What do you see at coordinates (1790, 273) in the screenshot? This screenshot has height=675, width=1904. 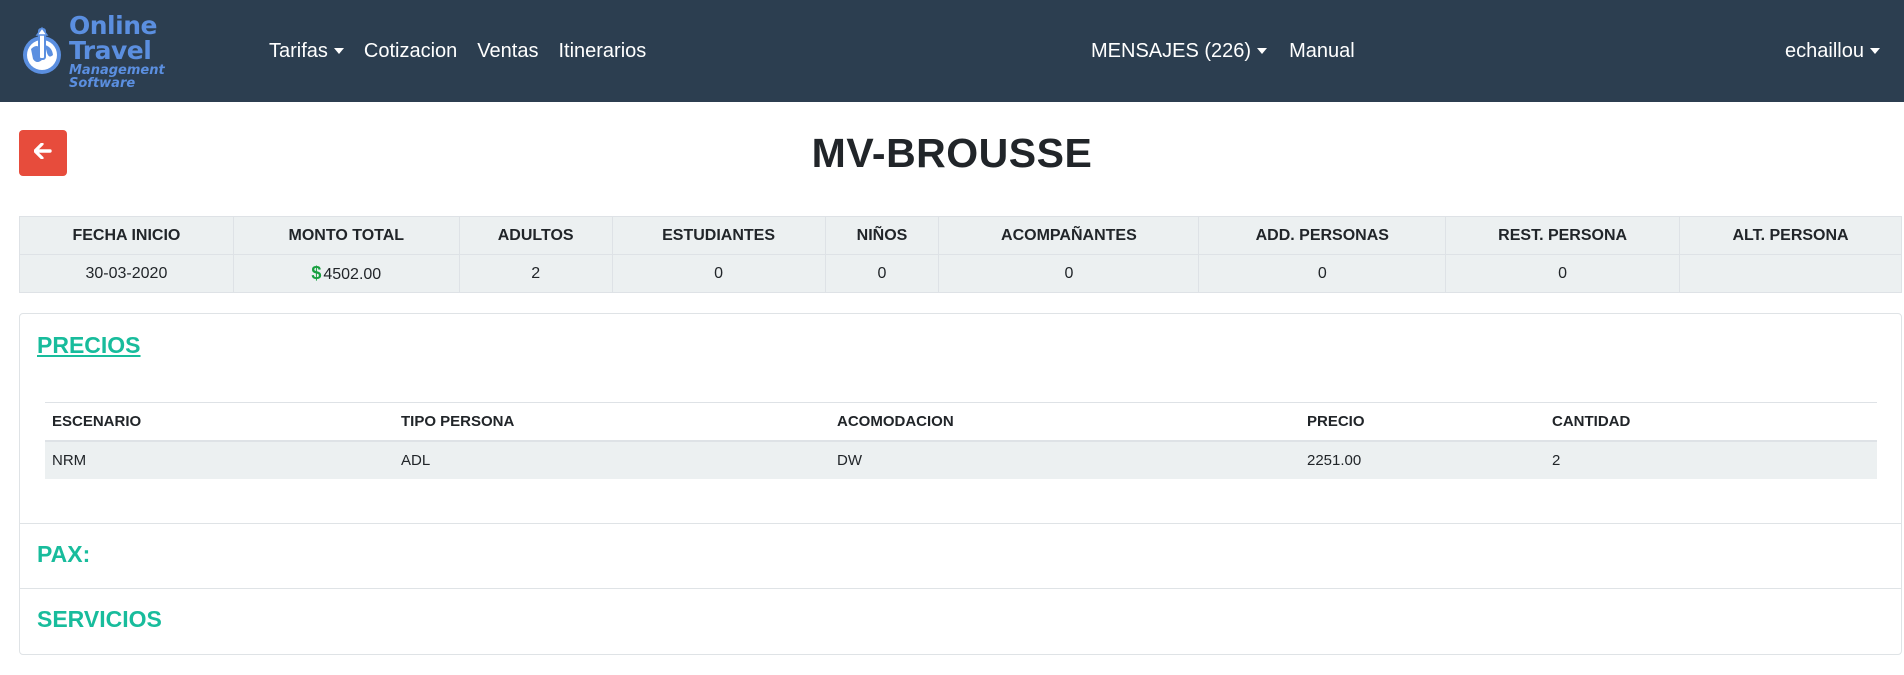 I see `alt-persona-value` at bounding box center [1790, 273].